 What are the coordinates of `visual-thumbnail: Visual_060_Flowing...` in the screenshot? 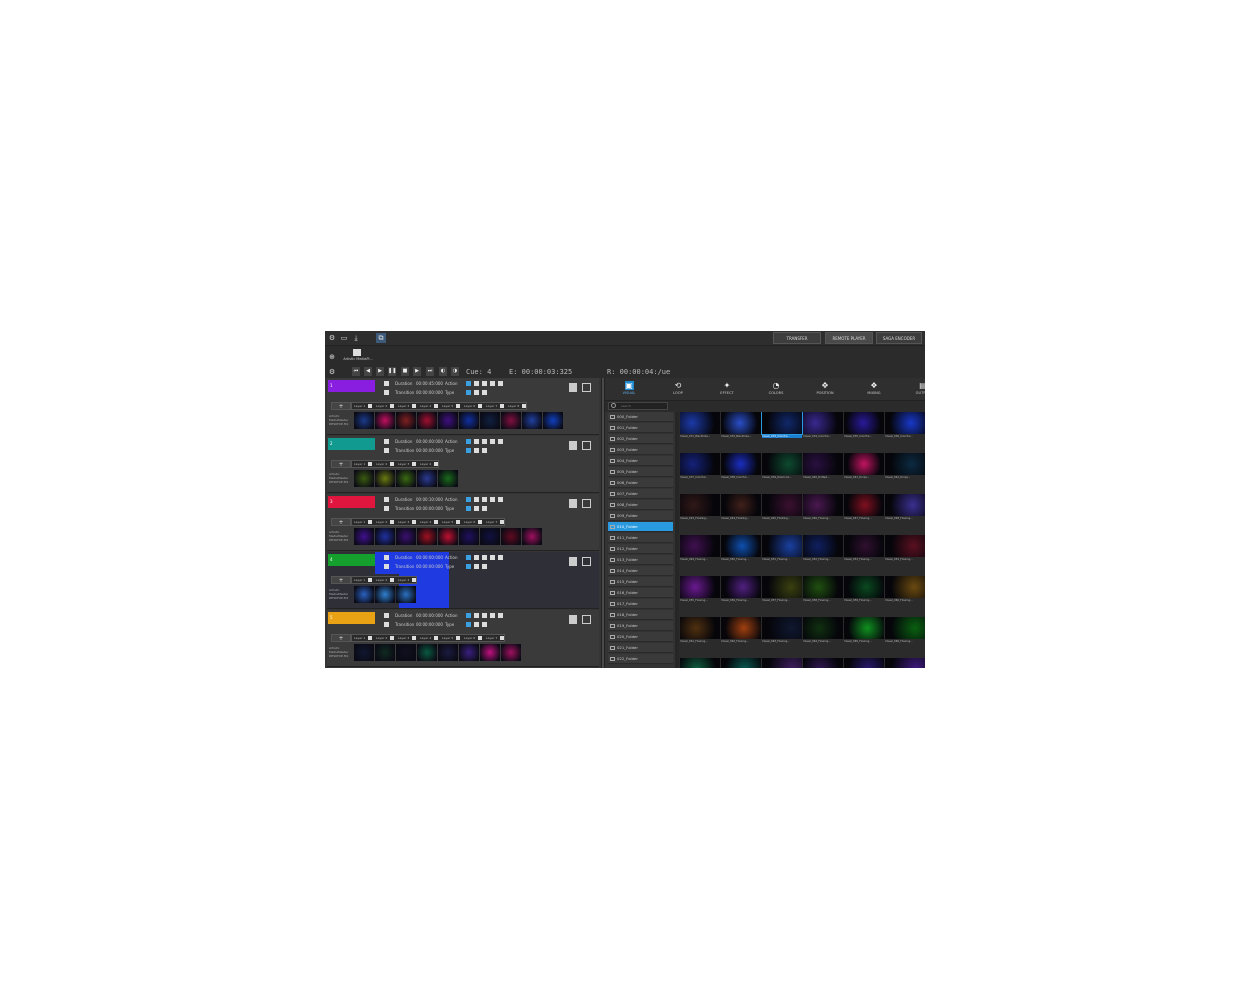 It's located at (905, 596).